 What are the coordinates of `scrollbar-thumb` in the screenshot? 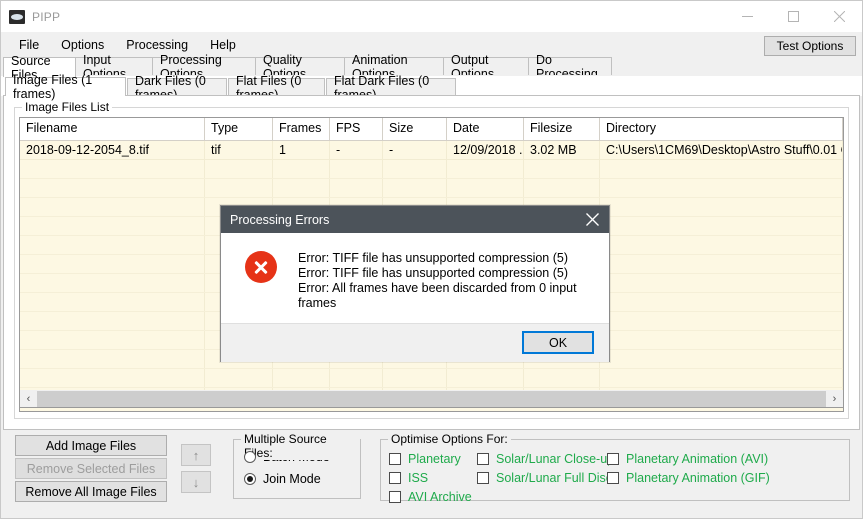 It's located at (431, 398).